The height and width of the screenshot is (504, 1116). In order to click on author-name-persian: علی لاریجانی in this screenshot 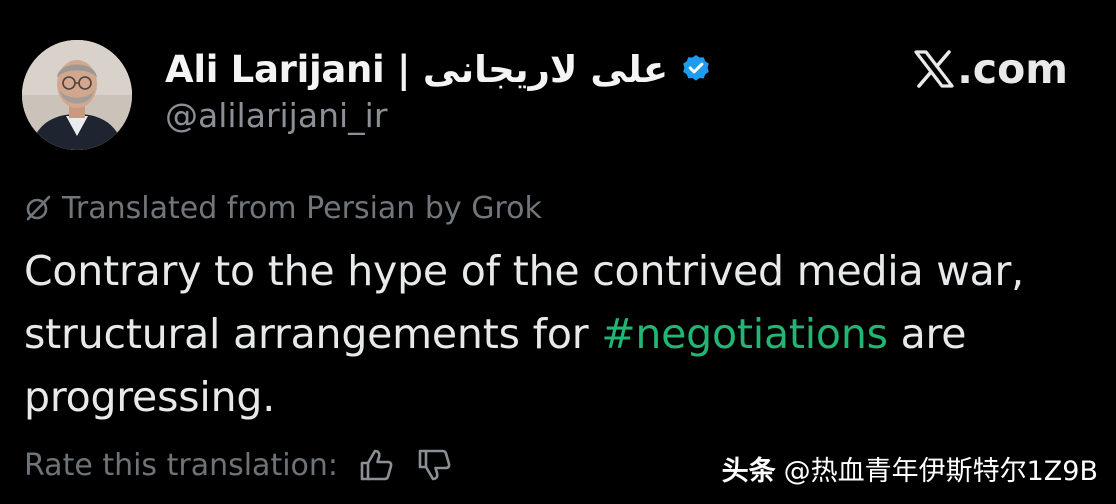, I will do `click(545, 69)`.